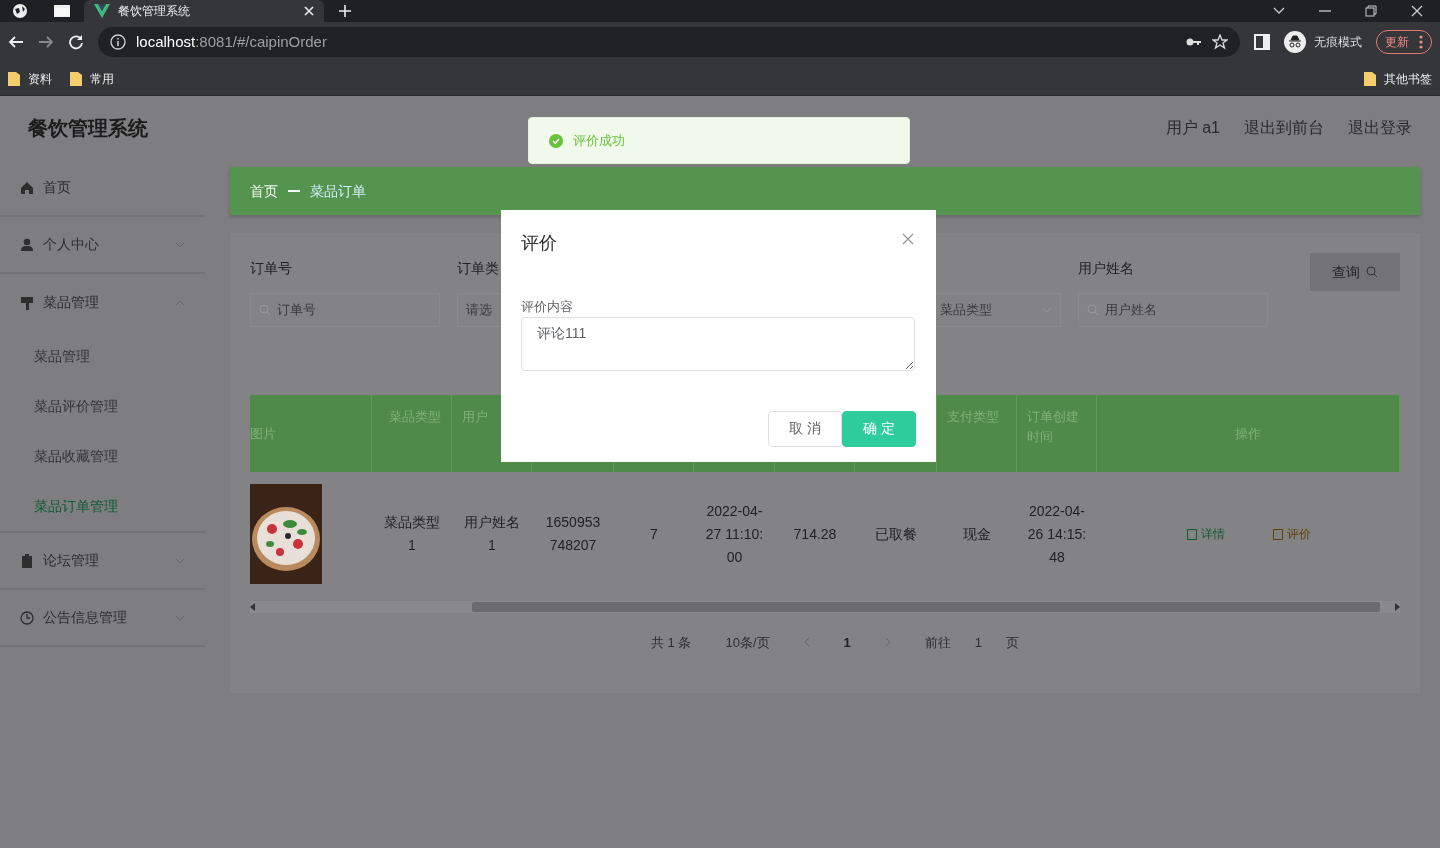 This screenshot has width=1440, height=848. I want to click on separator-icon, so click(294, 191).